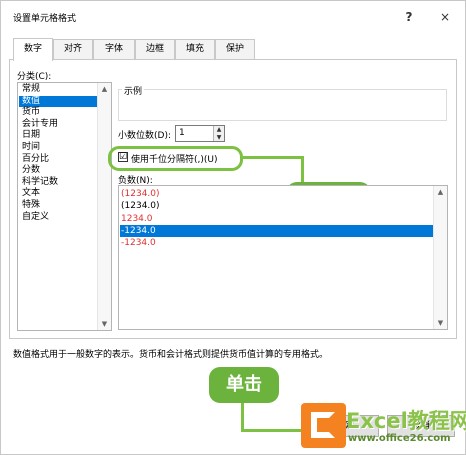  What do you see at coordinates (58, 90) in the screenshot?
I see `category-item: 常规` at bounding box center [58, 90].